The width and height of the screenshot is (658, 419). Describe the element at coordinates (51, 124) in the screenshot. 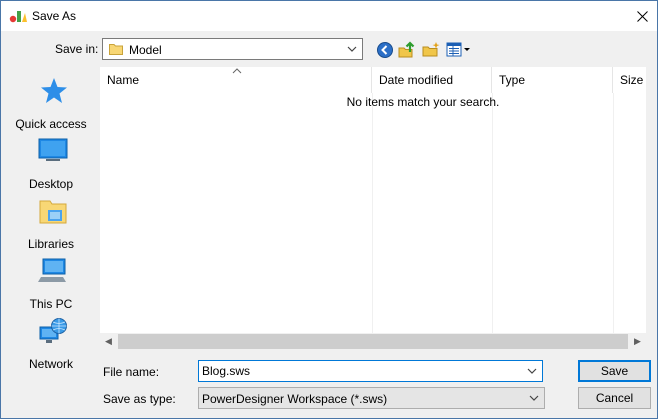

I see `place-label: Quick access` at that location.